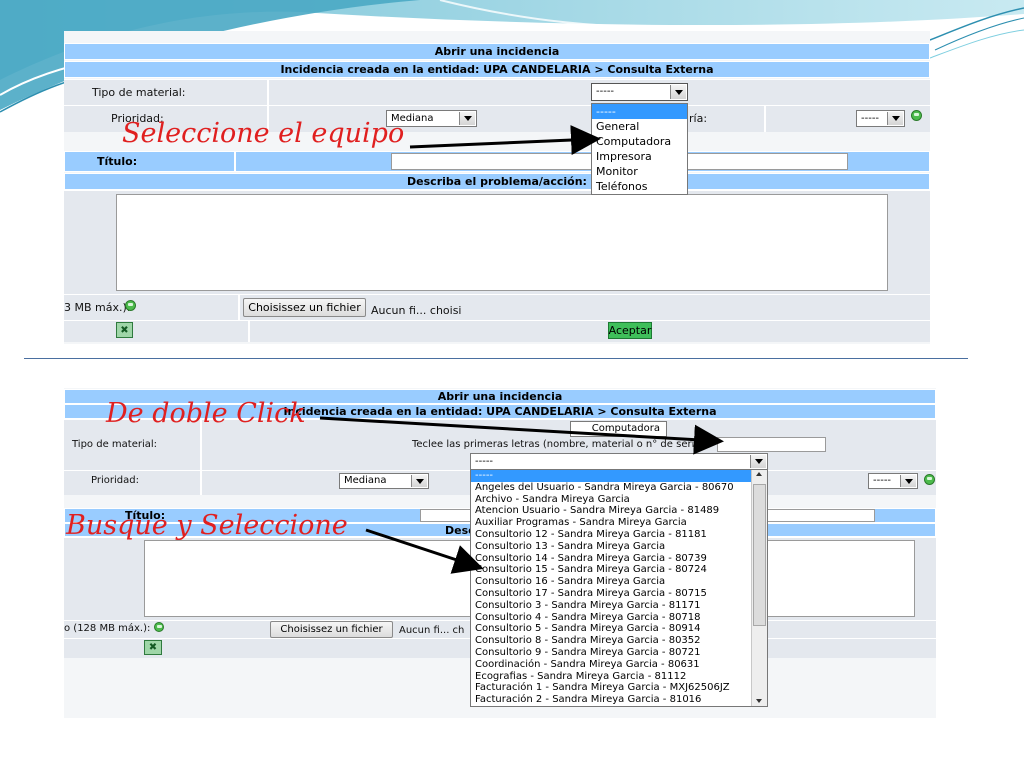 This screenshot has width=1024, height=768. Describe the element at coordinates (698, 118) in the screenshot. I see `top-categoria-label: ría:` at that location.